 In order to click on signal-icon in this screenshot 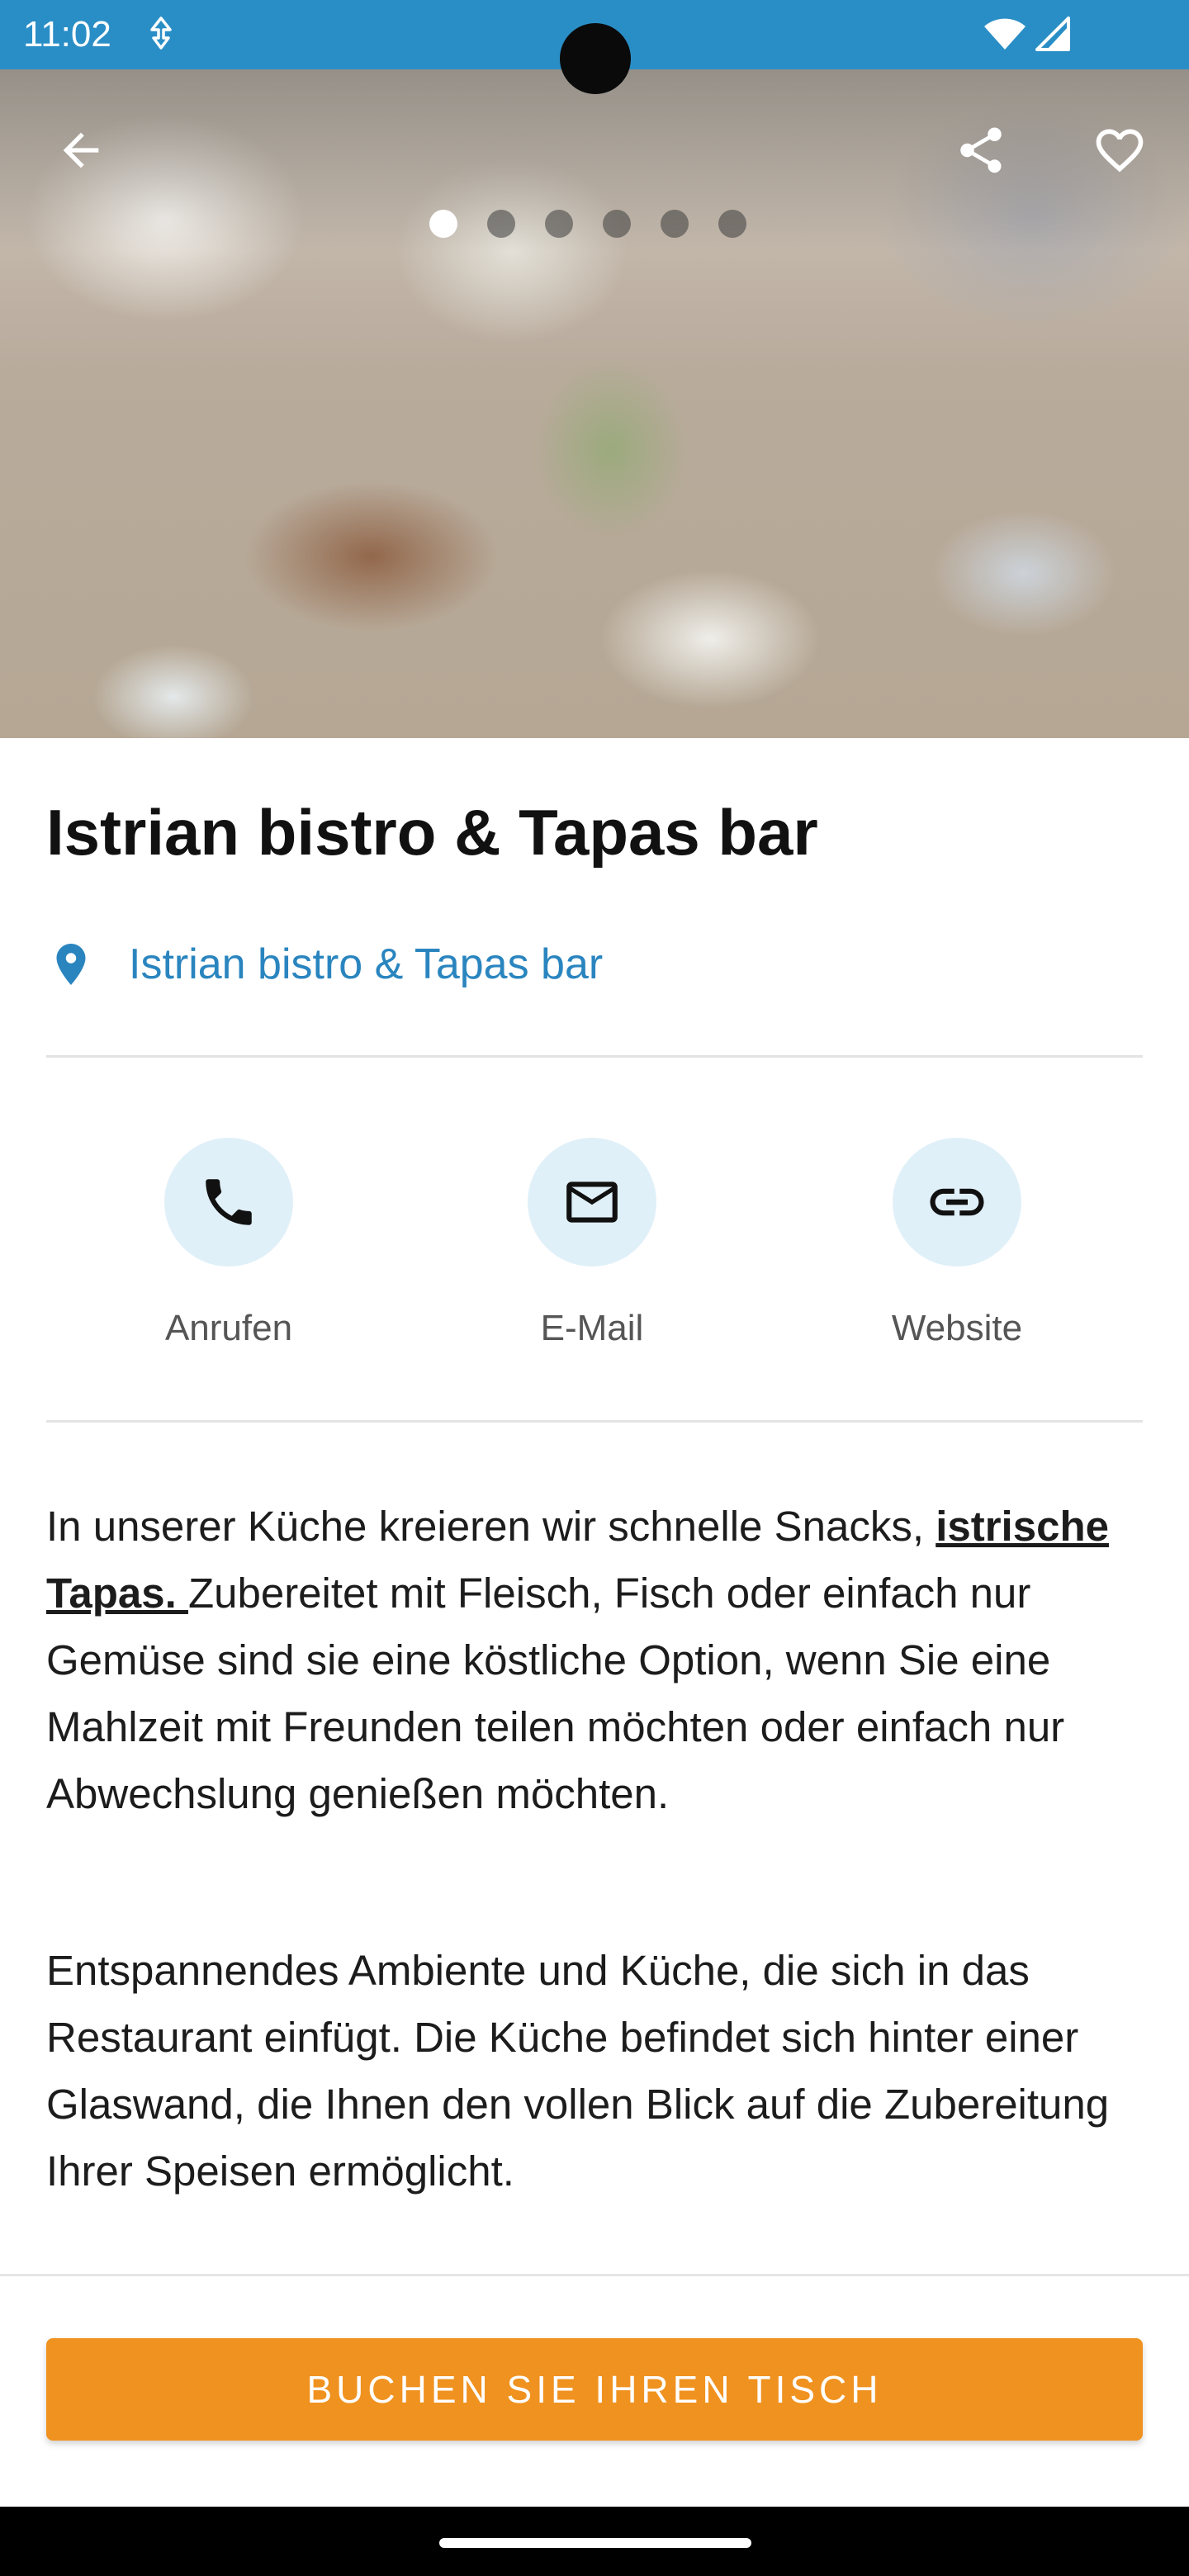, I will do `click(1053, 36)`.